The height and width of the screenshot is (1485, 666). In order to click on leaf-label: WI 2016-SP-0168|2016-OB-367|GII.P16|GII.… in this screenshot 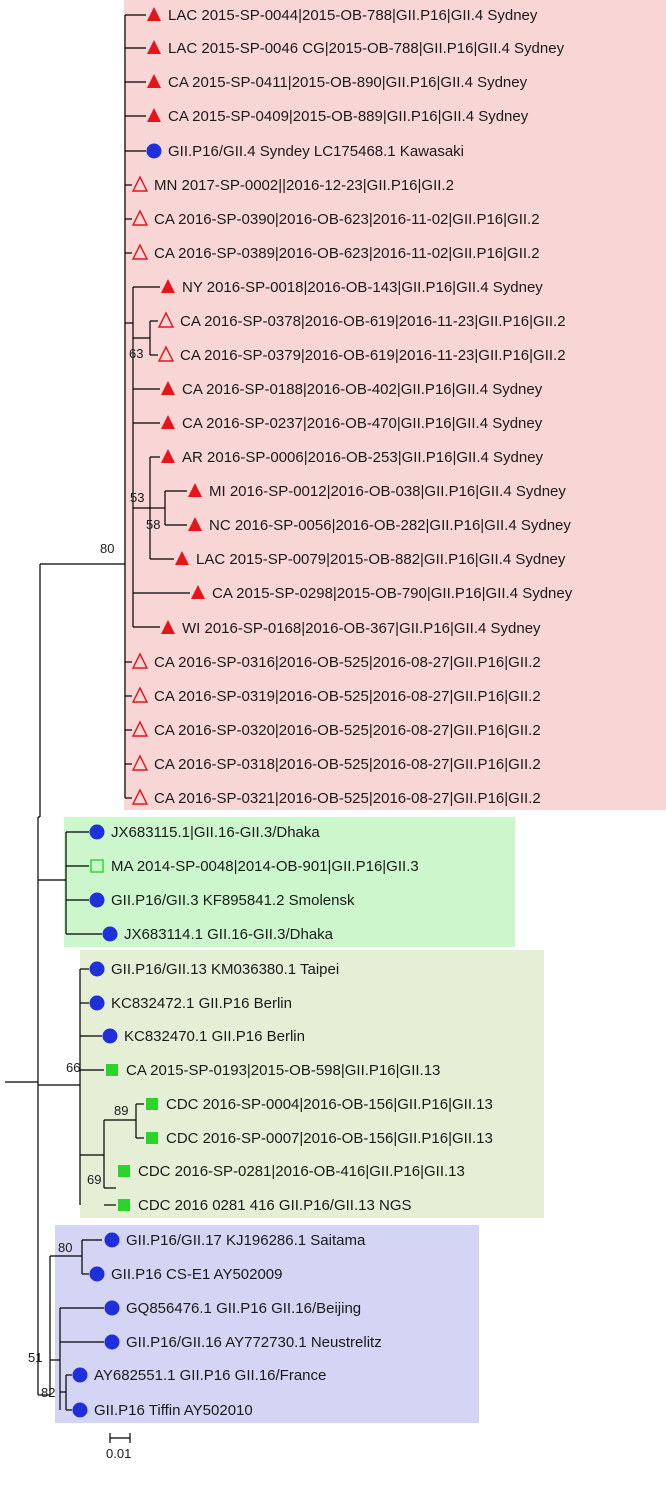, I will do `click(361, 628)`.